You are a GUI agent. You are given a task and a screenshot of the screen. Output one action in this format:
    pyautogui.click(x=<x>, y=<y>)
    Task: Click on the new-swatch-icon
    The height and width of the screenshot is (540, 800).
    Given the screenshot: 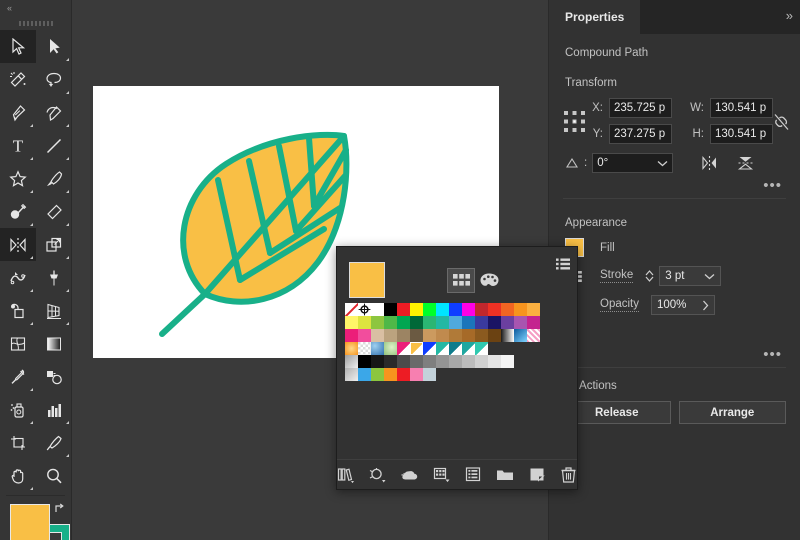 What is the action you would take?
    pyautogui.click(x=537, y=475)
    